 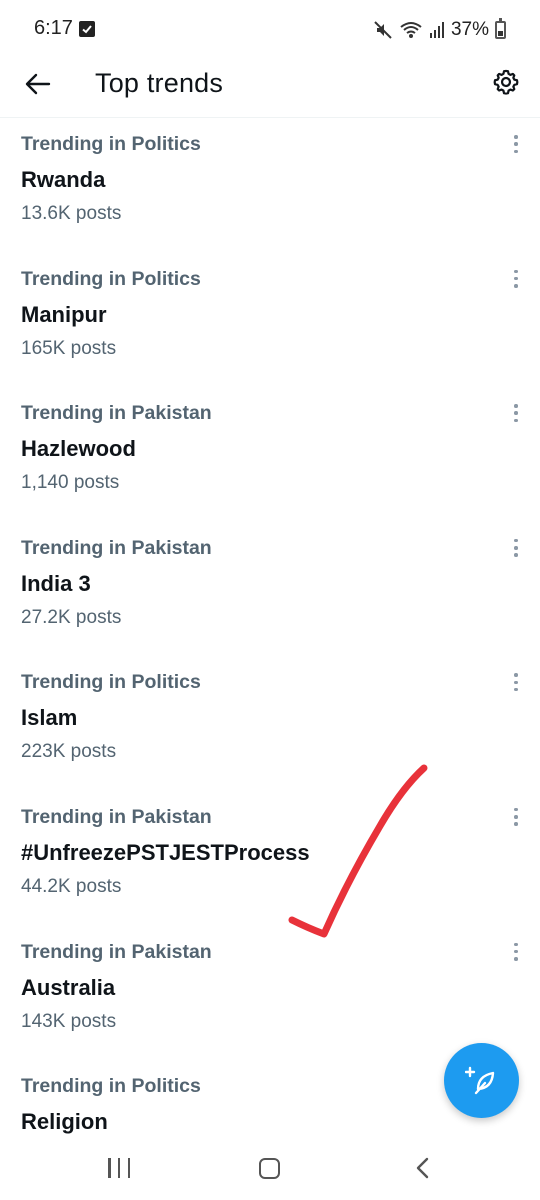 I want to click on system-nav-bar, so click(x=270, y=1170).